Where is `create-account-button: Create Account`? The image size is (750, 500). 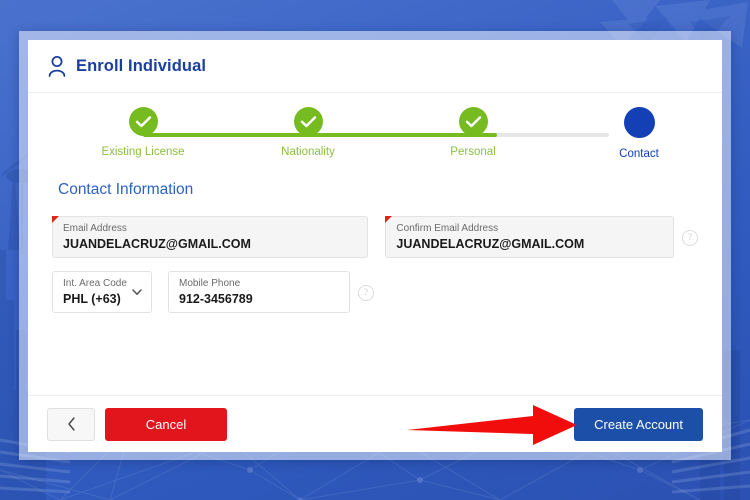
create-account-button: Create Account is located at coordinates (638, 424).